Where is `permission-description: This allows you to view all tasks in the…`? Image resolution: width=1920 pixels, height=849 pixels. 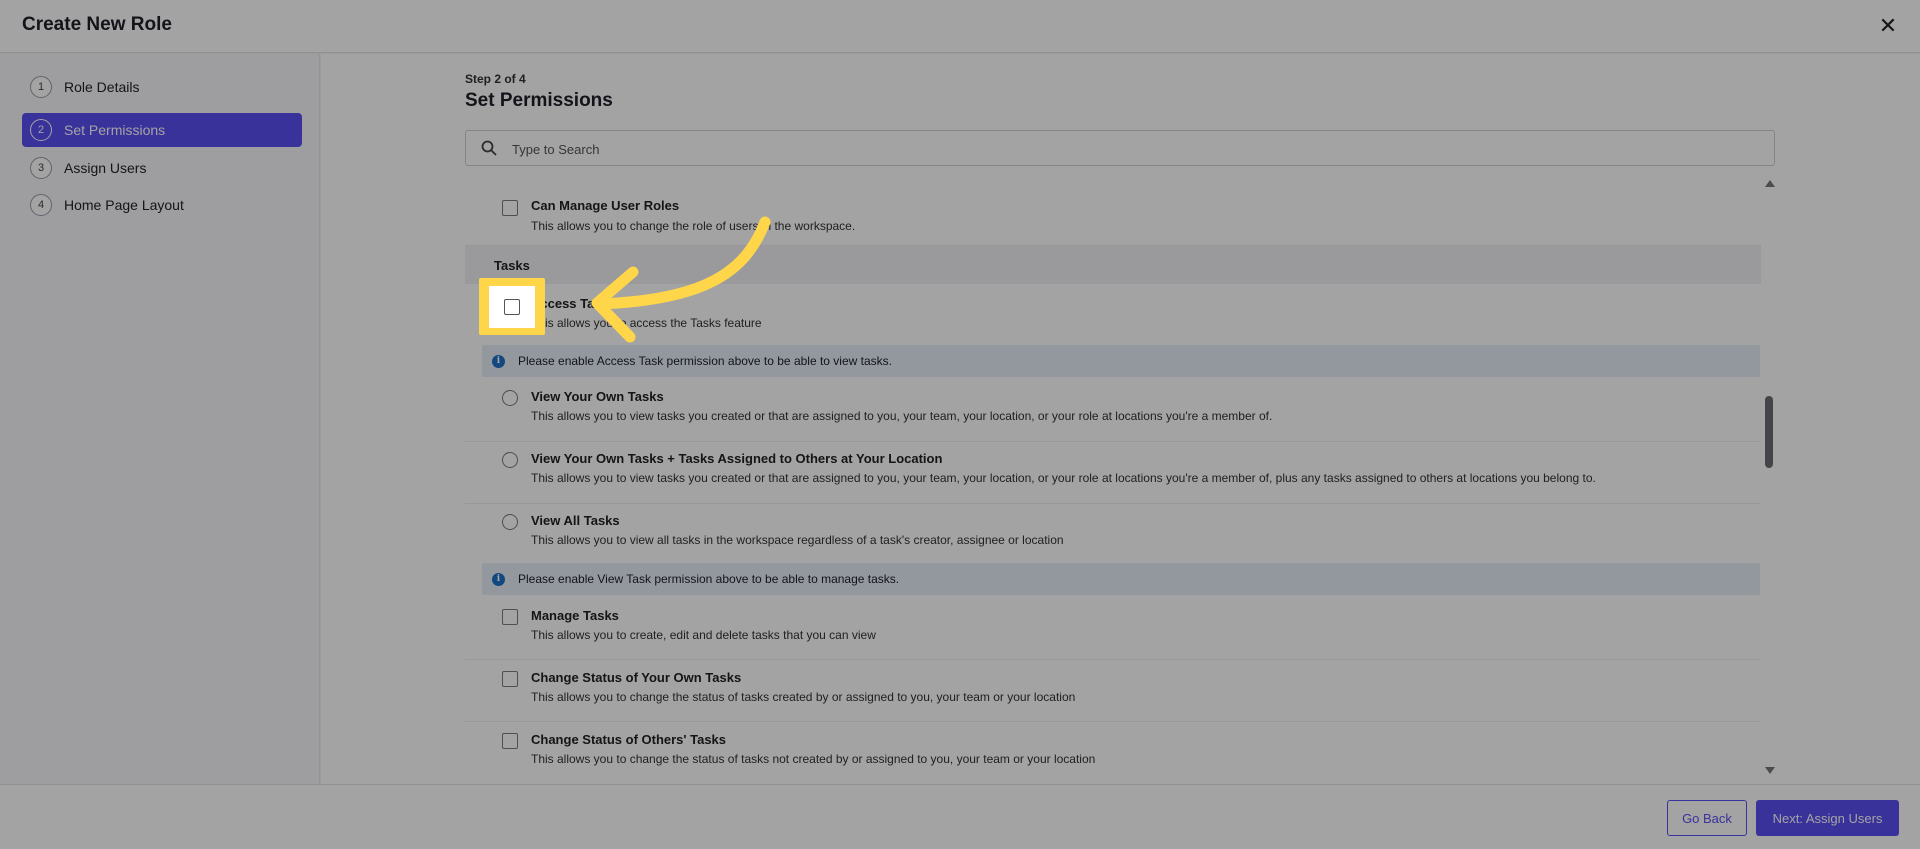
permission-description: This allows you to view all tasks in the… is located at coordinates (797, 540).